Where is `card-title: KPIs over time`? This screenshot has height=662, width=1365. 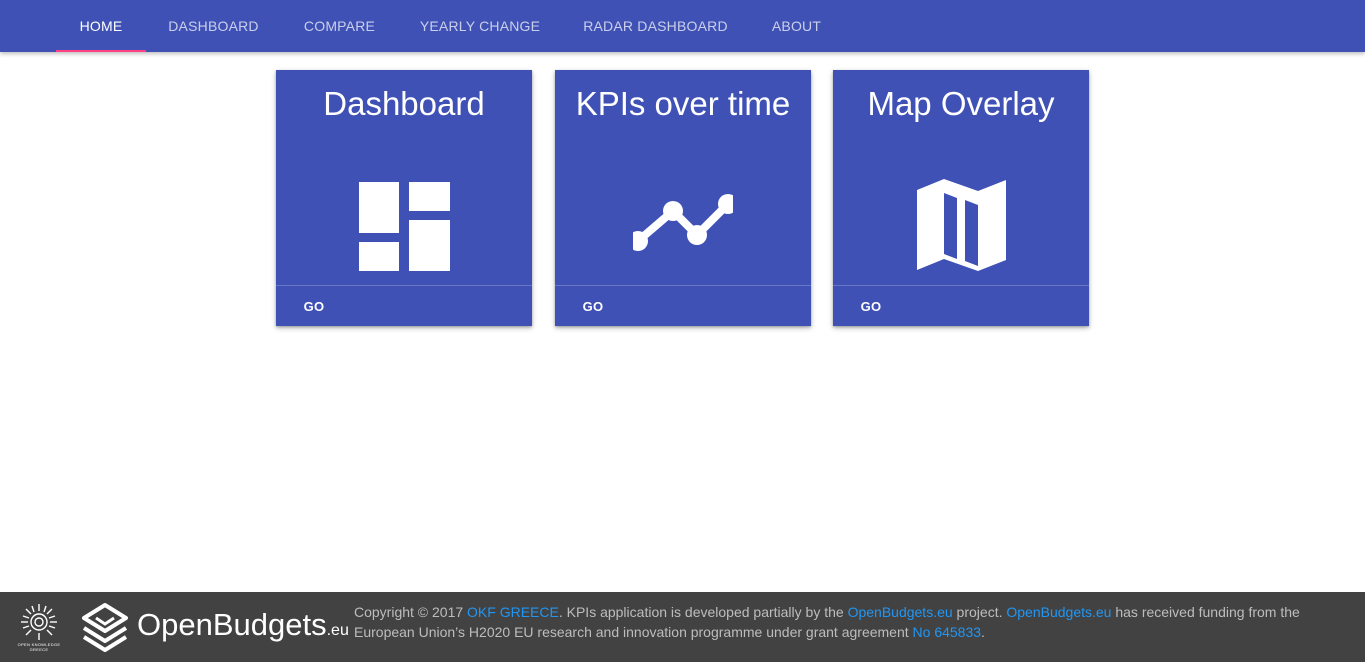
card-title: KPIs over time is located at coordinates (683, 103).